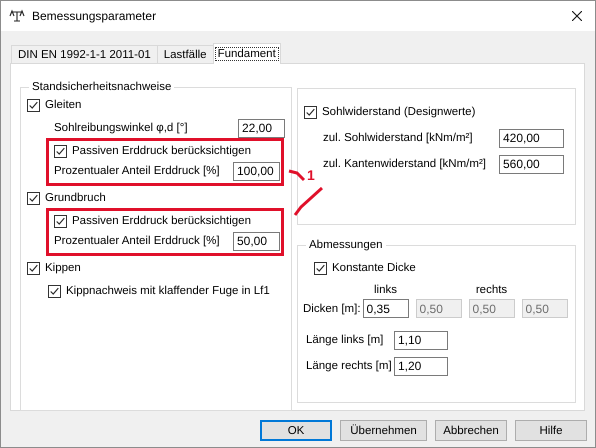 The width and height of the screenshot is (596, 448). What do you see at coordinates (168, 291) in the screenshot?
I see `checkbox-label: Kippnachweis mit klaffender Fuge in Lf1` at bounding box center [168, 291].